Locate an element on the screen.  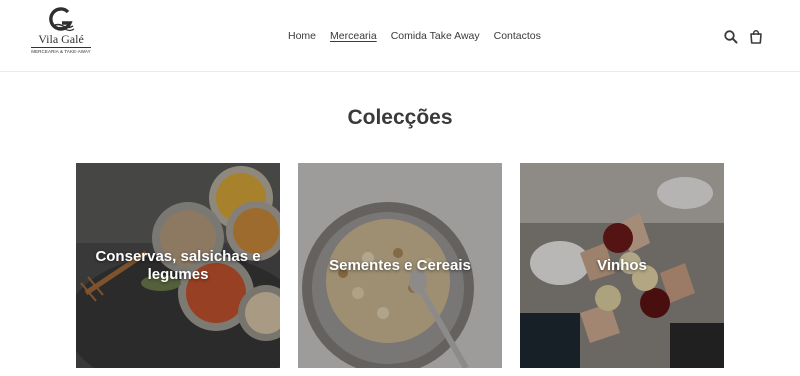
logo-emblem-icon is located at coordinates (62, 19).